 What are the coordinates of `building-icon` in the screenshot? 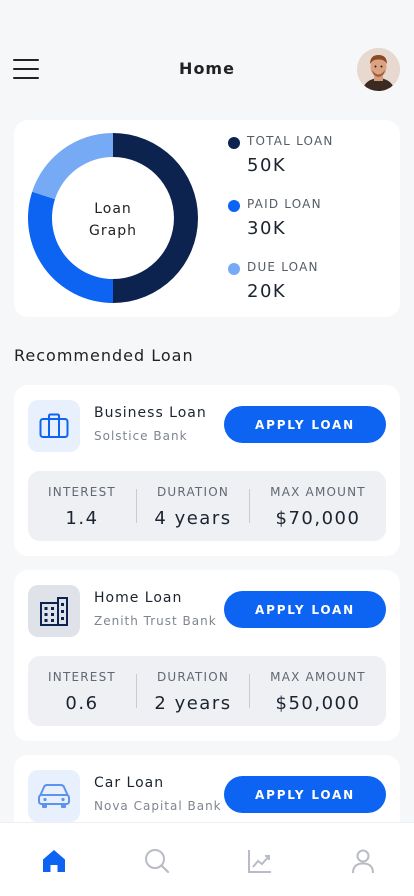 It's located at (54, 611).